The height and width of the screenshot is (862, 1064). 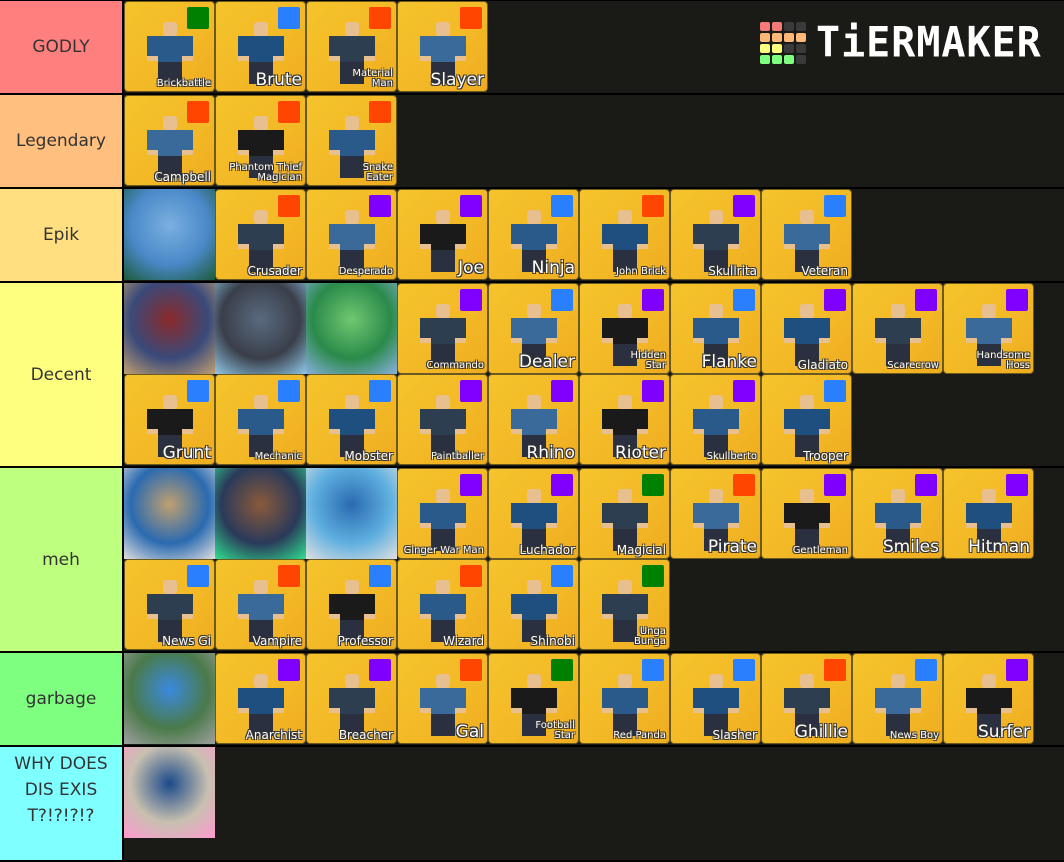 What do you see at coordinates (806, 698) in the screenshot?
I see `tier-item: Ghillie` at bounding box center [806, 698].